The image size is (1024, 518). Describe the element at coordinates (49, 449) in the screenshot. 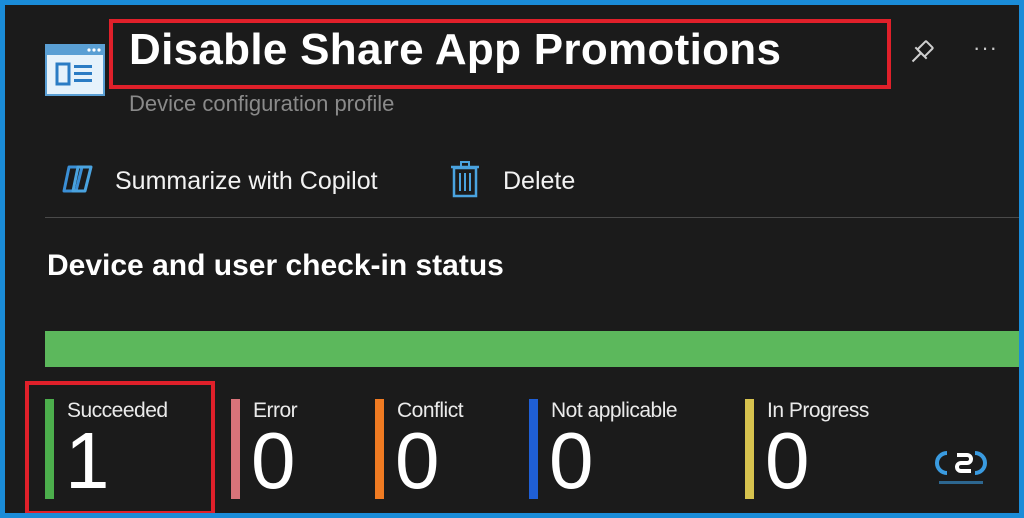

I see `stat-succeeded-bar` at that location.